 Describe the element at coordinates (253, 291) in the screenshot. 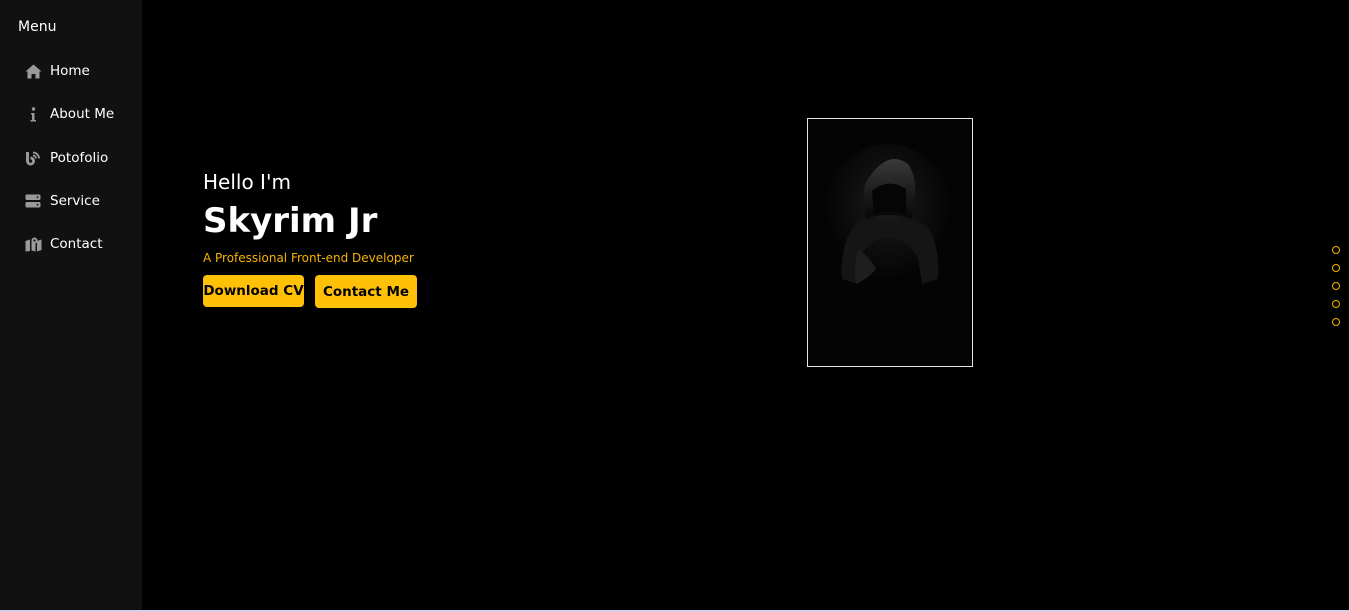

I see `download-cv-button: Download CV` at that location.